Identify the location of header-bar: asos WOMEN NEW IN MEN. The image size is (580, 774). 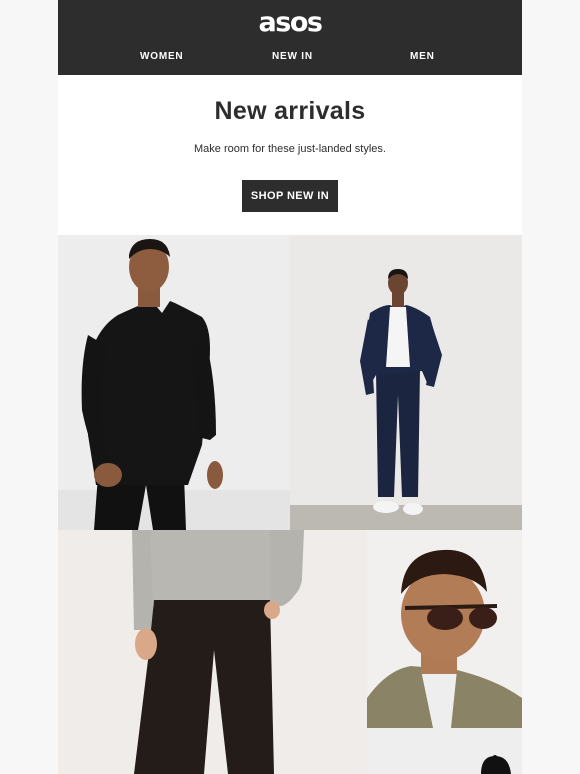
(290, 37).